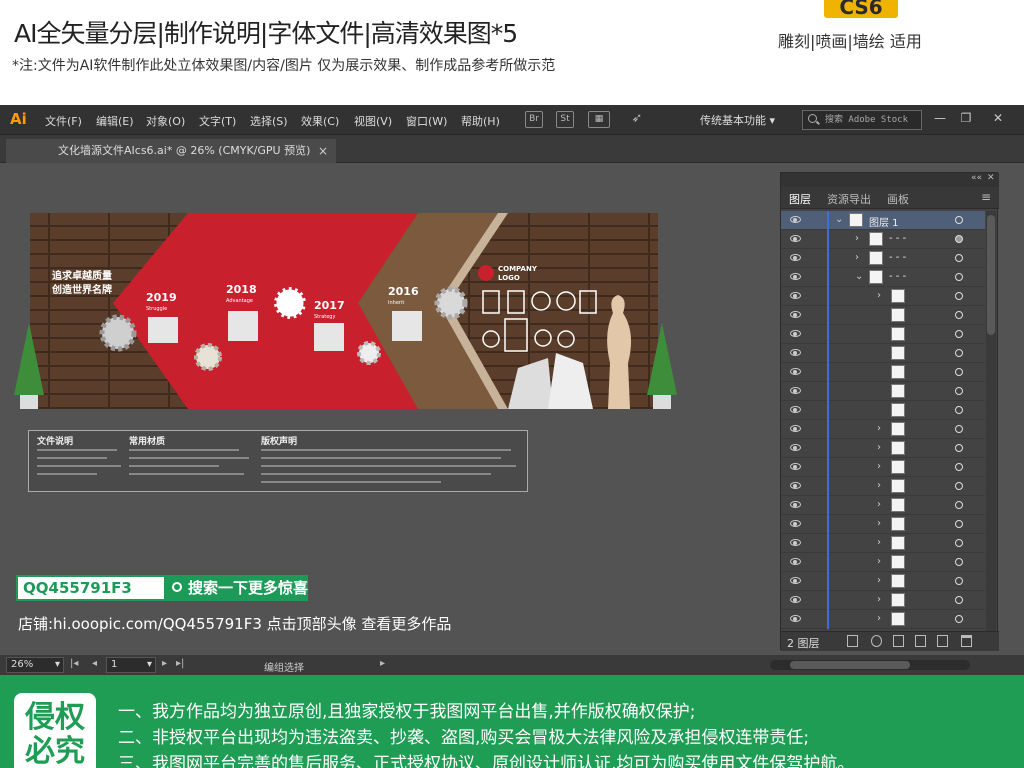  What do you see at coordinates (180, 663) in the screenshot?
I see `last-artboard-icon: ▸|` at bounding box center [180, 663].